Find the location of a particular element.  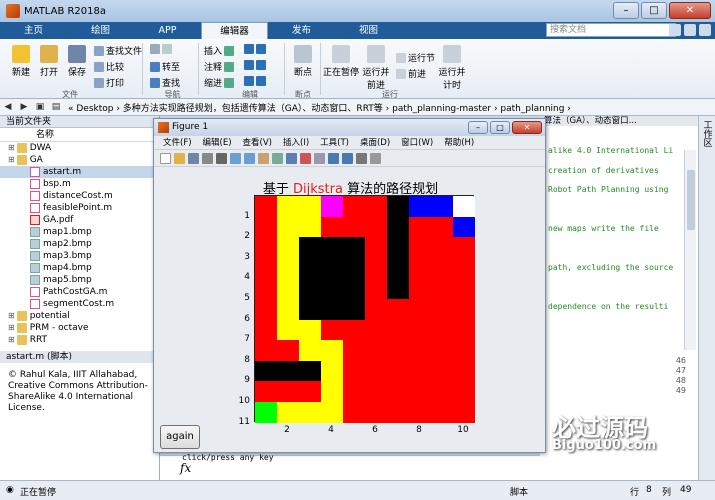

rotate-icon is located at coordinates (277, 158).